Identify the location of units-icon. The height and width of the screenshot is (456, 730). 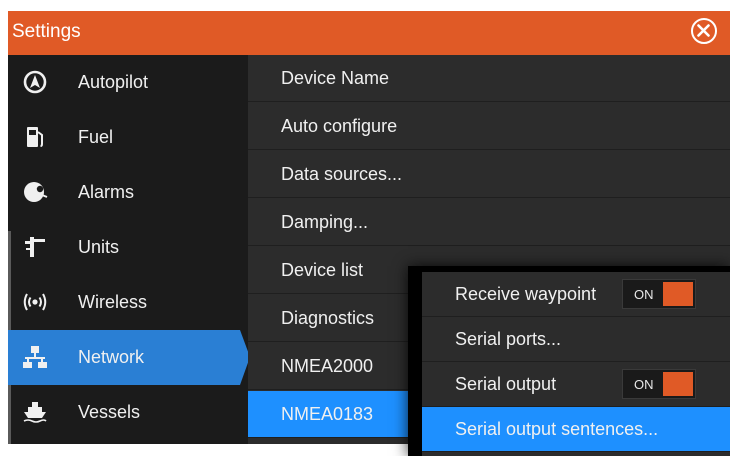
(35, 247).